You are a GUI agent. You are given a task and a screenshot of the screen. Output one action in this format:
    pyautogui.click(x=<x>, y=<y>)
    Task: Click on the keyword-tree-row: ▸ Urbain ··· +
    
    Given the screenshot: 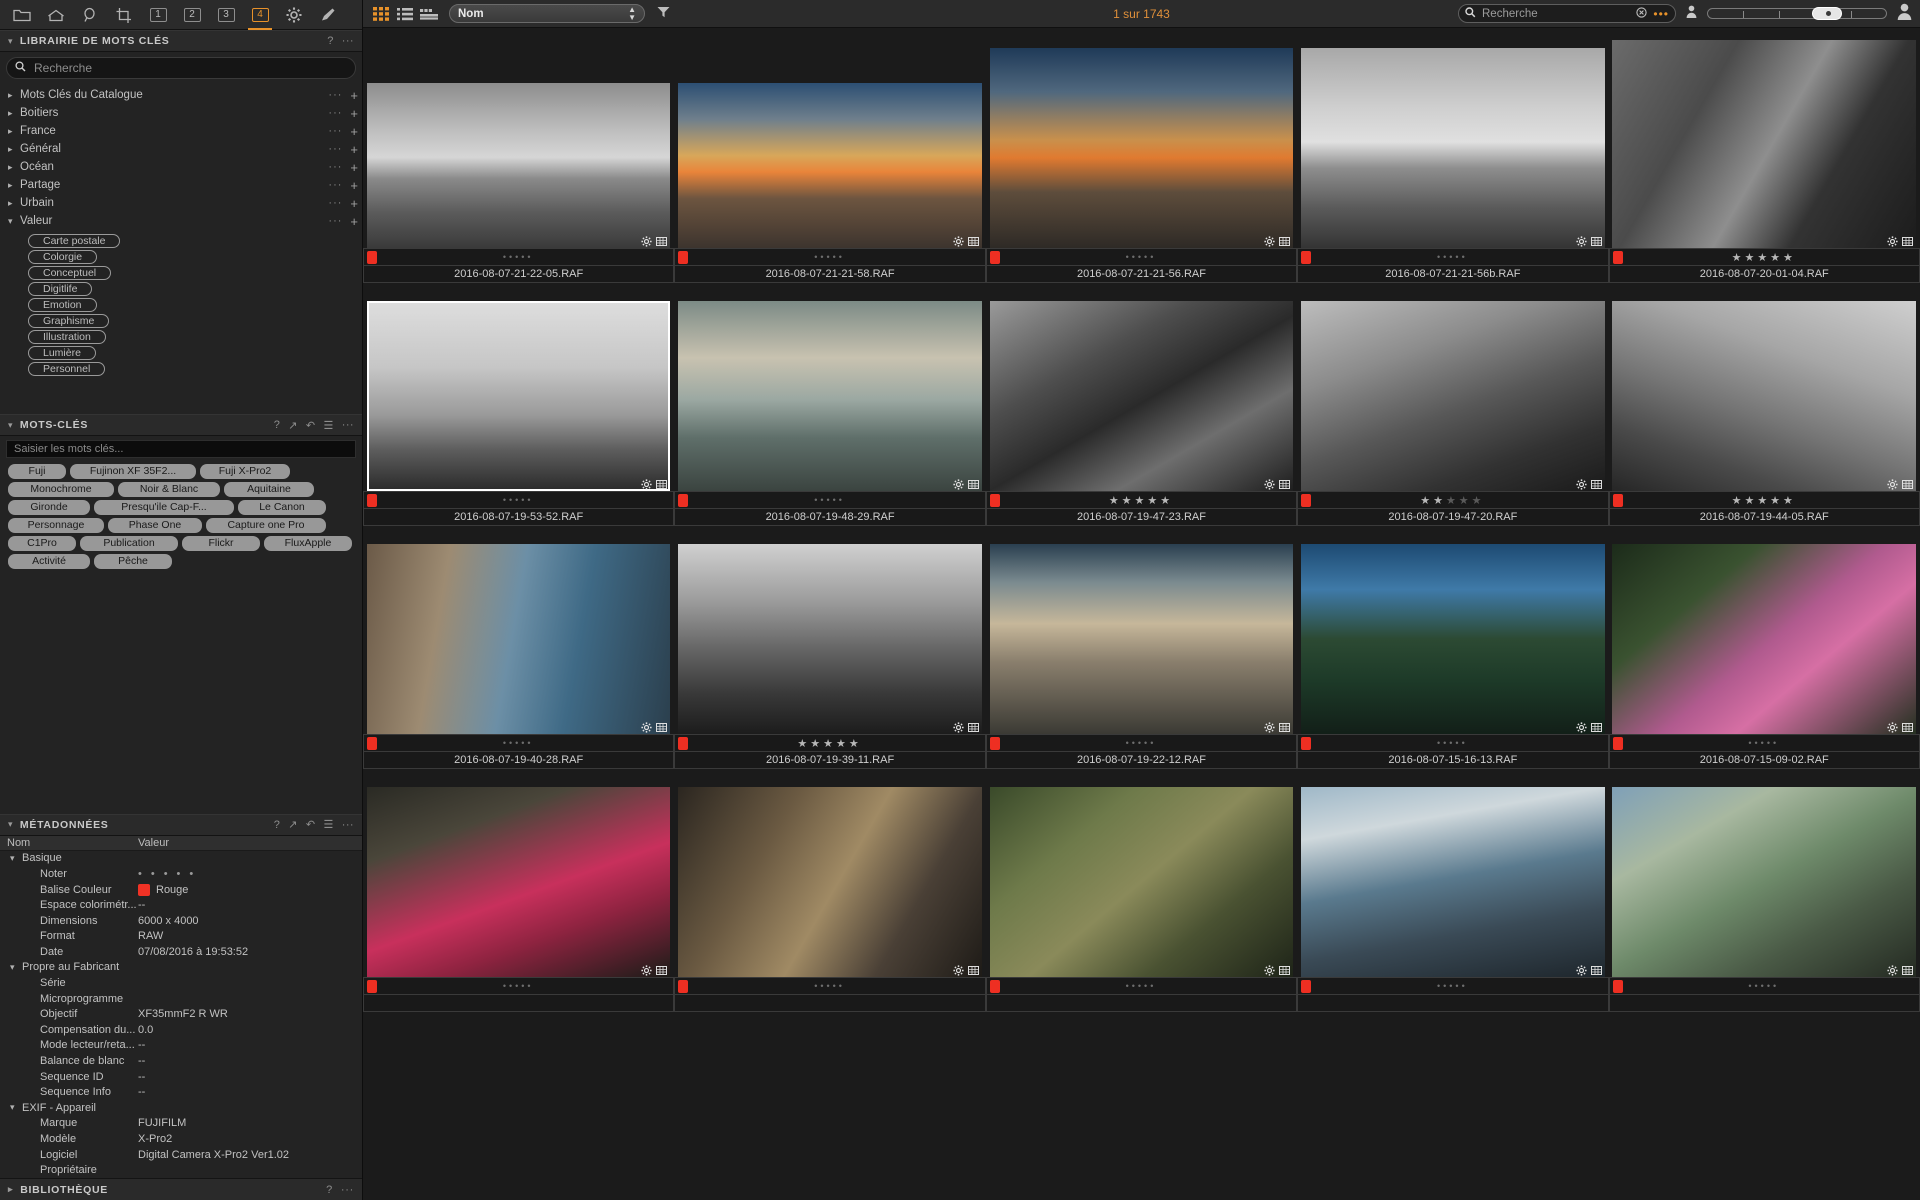 What is the action you would take?
    pyautogui.click(x=181, y=203)
    